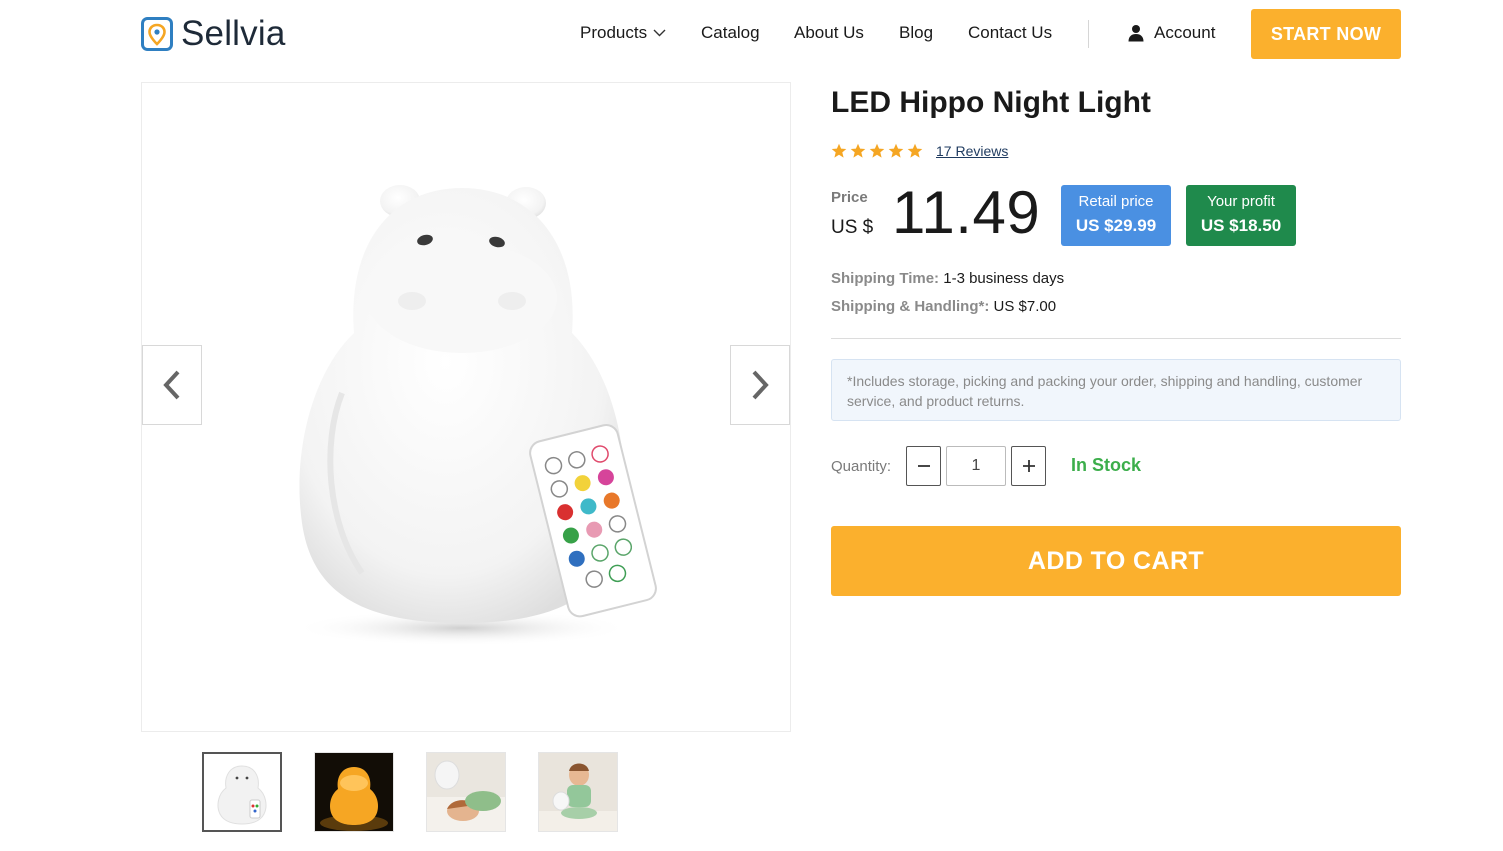 The width and height of the screenshot is (1503, 851). I want to click on nav-products: Products, so click(623, 33).